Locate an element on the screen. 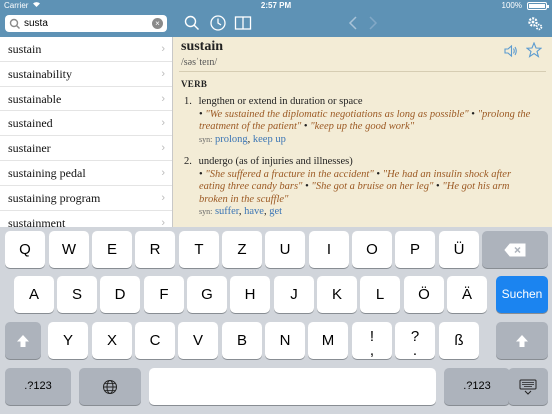 The image size is (552, 414). key-e: E is located at coordinates (112, 249).